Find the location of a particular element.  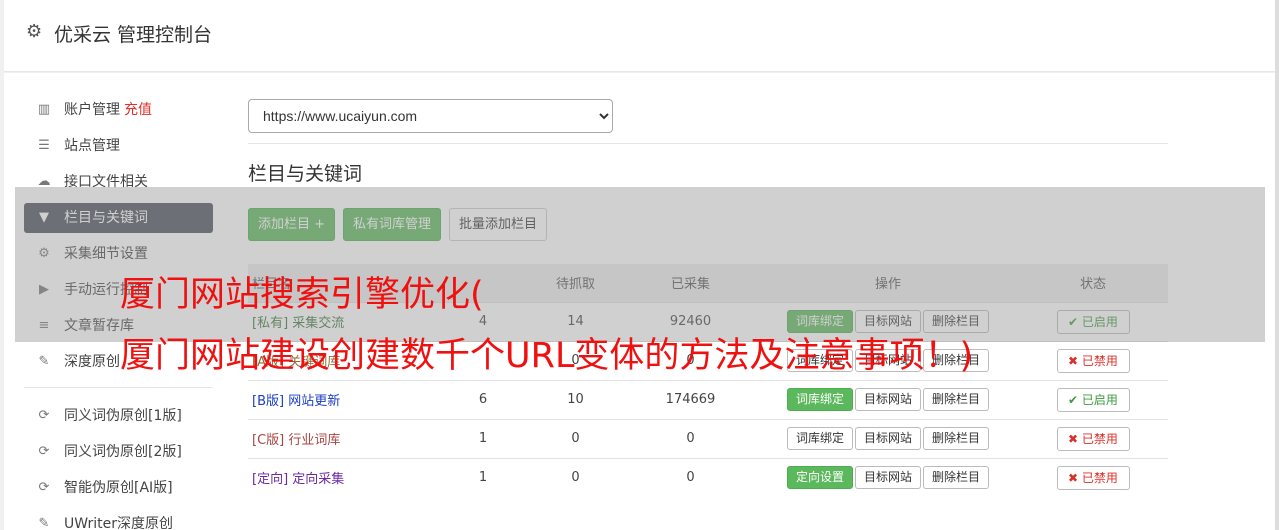

banner-line-2: 厦门网站建设创建数千个URL变体的方法及注意事项！) is located at coordinates (547, 356).